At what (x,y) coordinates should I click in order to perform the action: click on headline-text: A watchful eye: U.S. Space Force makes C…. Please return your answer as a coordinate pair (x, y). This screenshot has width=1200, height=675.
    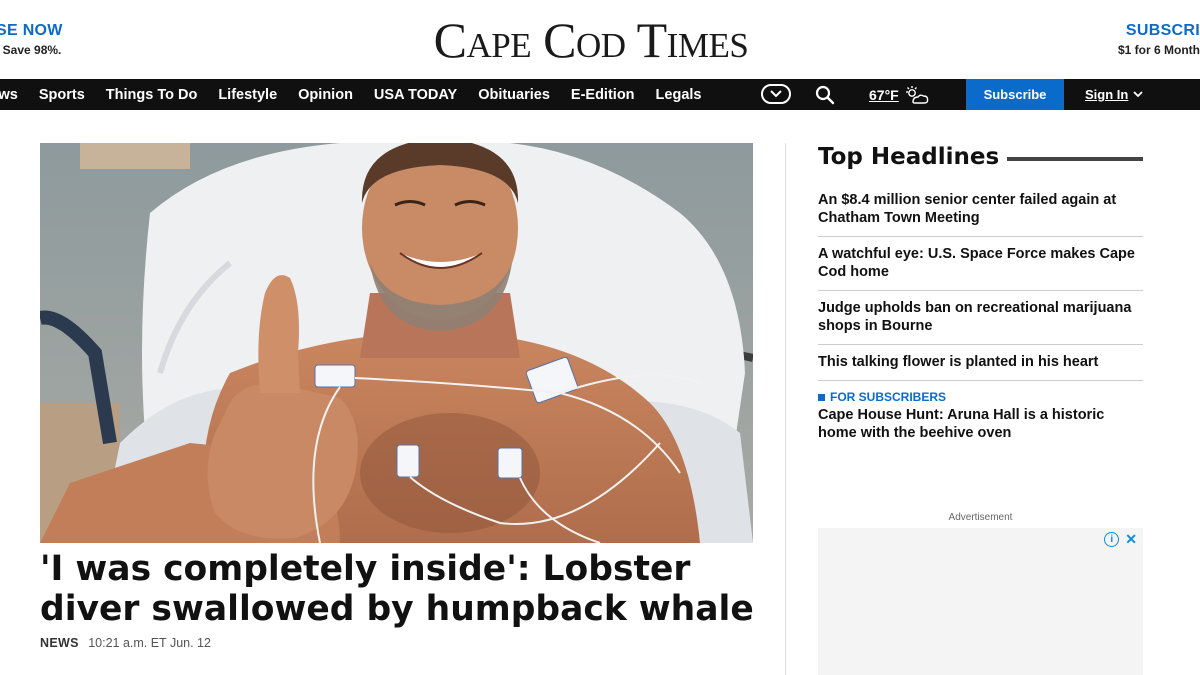
    Looking at the image, I should click on (980, 263).